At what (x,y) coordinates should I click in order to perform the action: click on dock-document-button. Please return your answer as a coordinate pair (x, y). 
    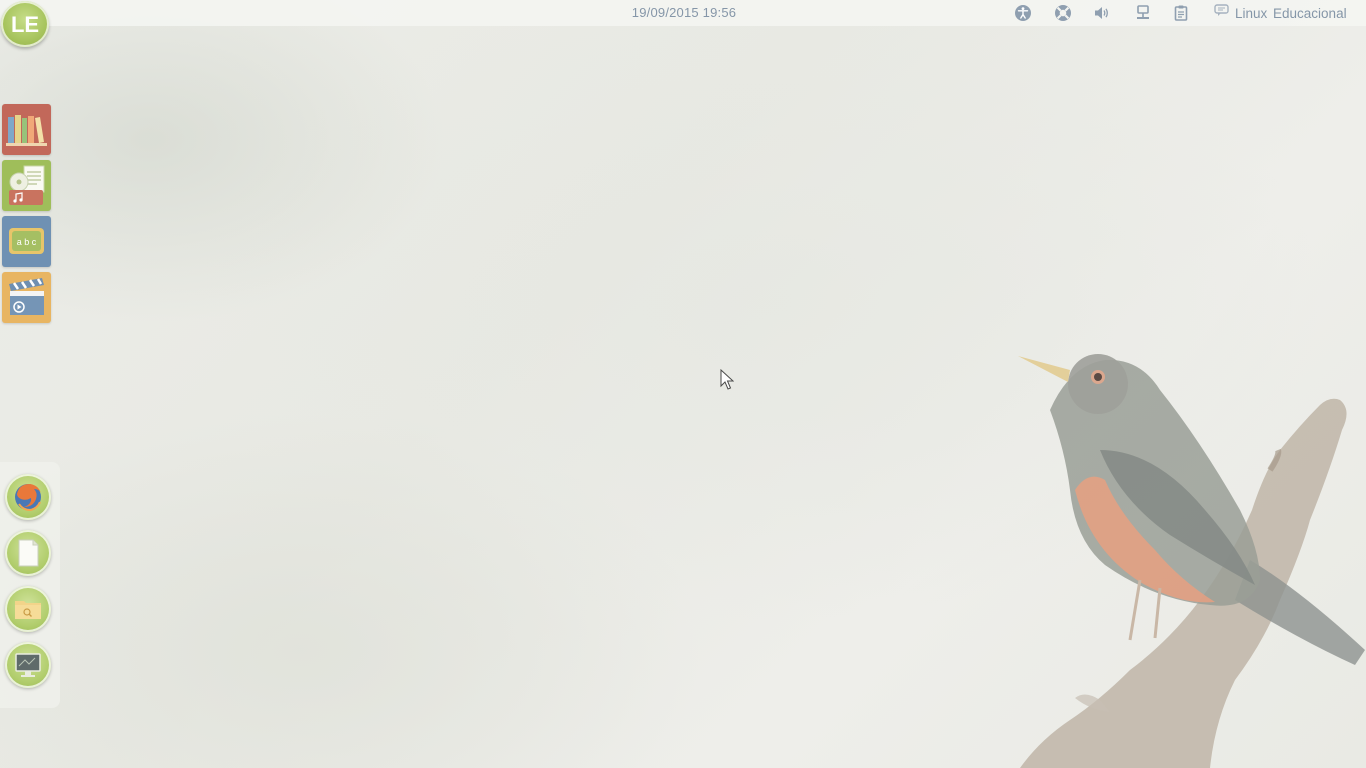
    Looking at the image, I should click on (28, 553).